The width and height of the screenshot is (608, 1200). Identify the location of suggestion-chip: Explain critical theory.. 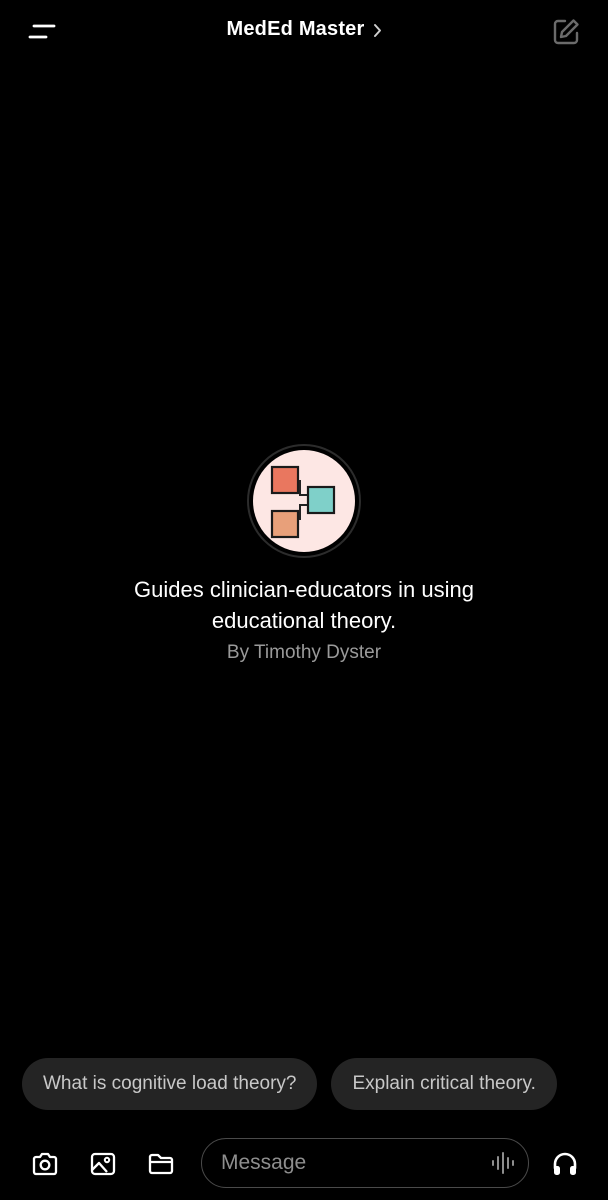
(444, 1084).